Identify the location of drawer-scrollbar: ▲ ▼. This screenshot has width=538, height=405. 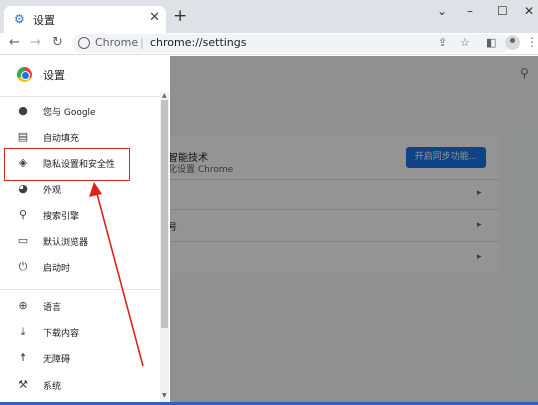
(164, 247).